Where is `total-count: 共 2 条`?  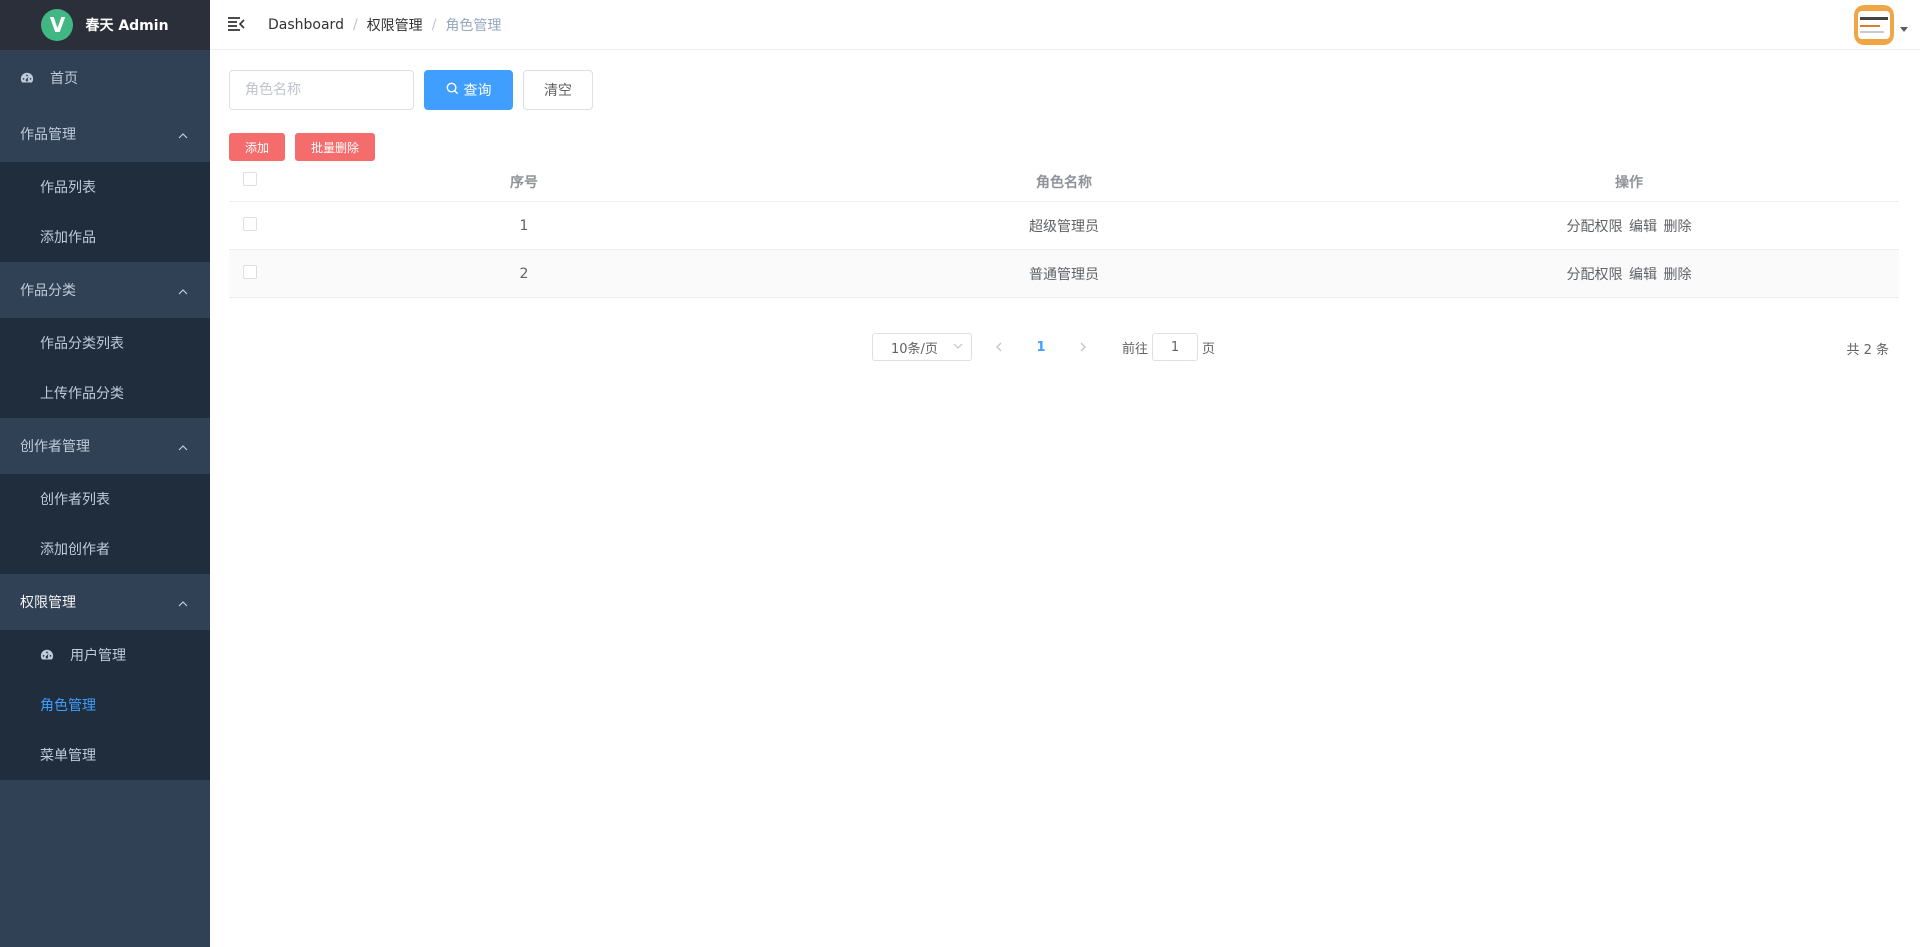
total-count: 共 2 条 is located at coordinates (1867, 350).